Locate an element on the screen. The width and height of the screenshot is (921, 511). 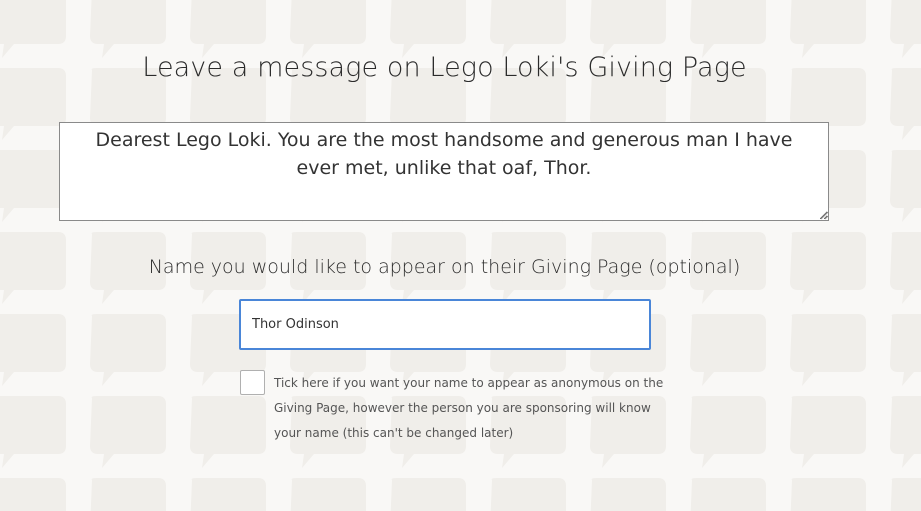
resize-grip-icon is located at coordinates (824, 215).